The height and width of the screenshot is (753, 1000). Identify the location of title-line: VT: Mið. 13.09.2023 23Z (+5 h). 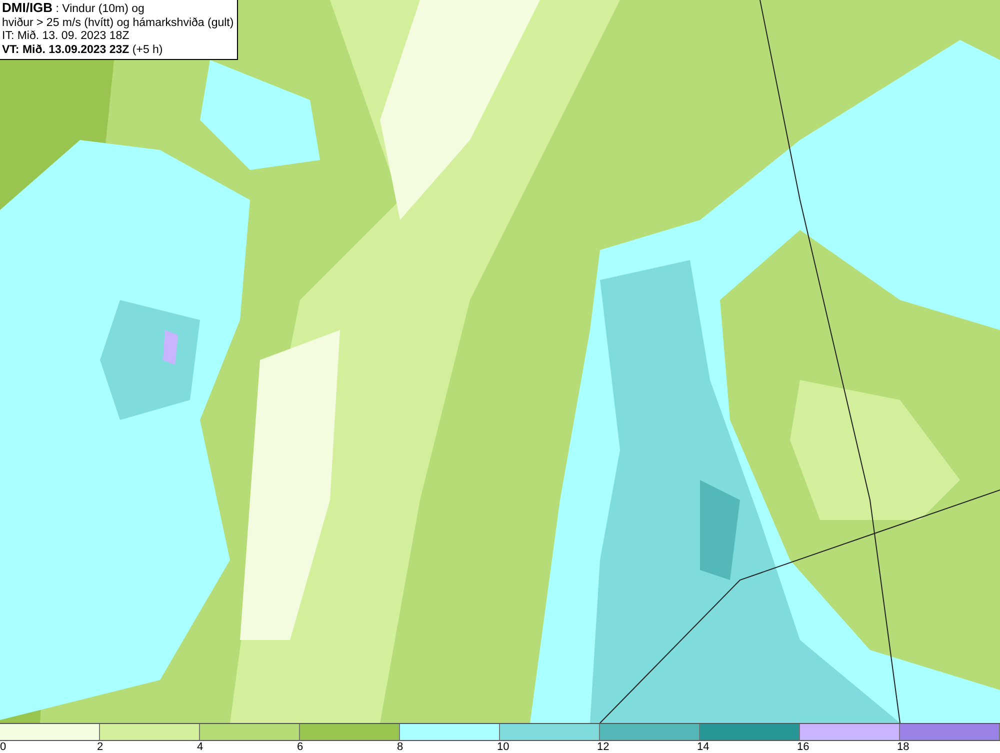
(83, 50).